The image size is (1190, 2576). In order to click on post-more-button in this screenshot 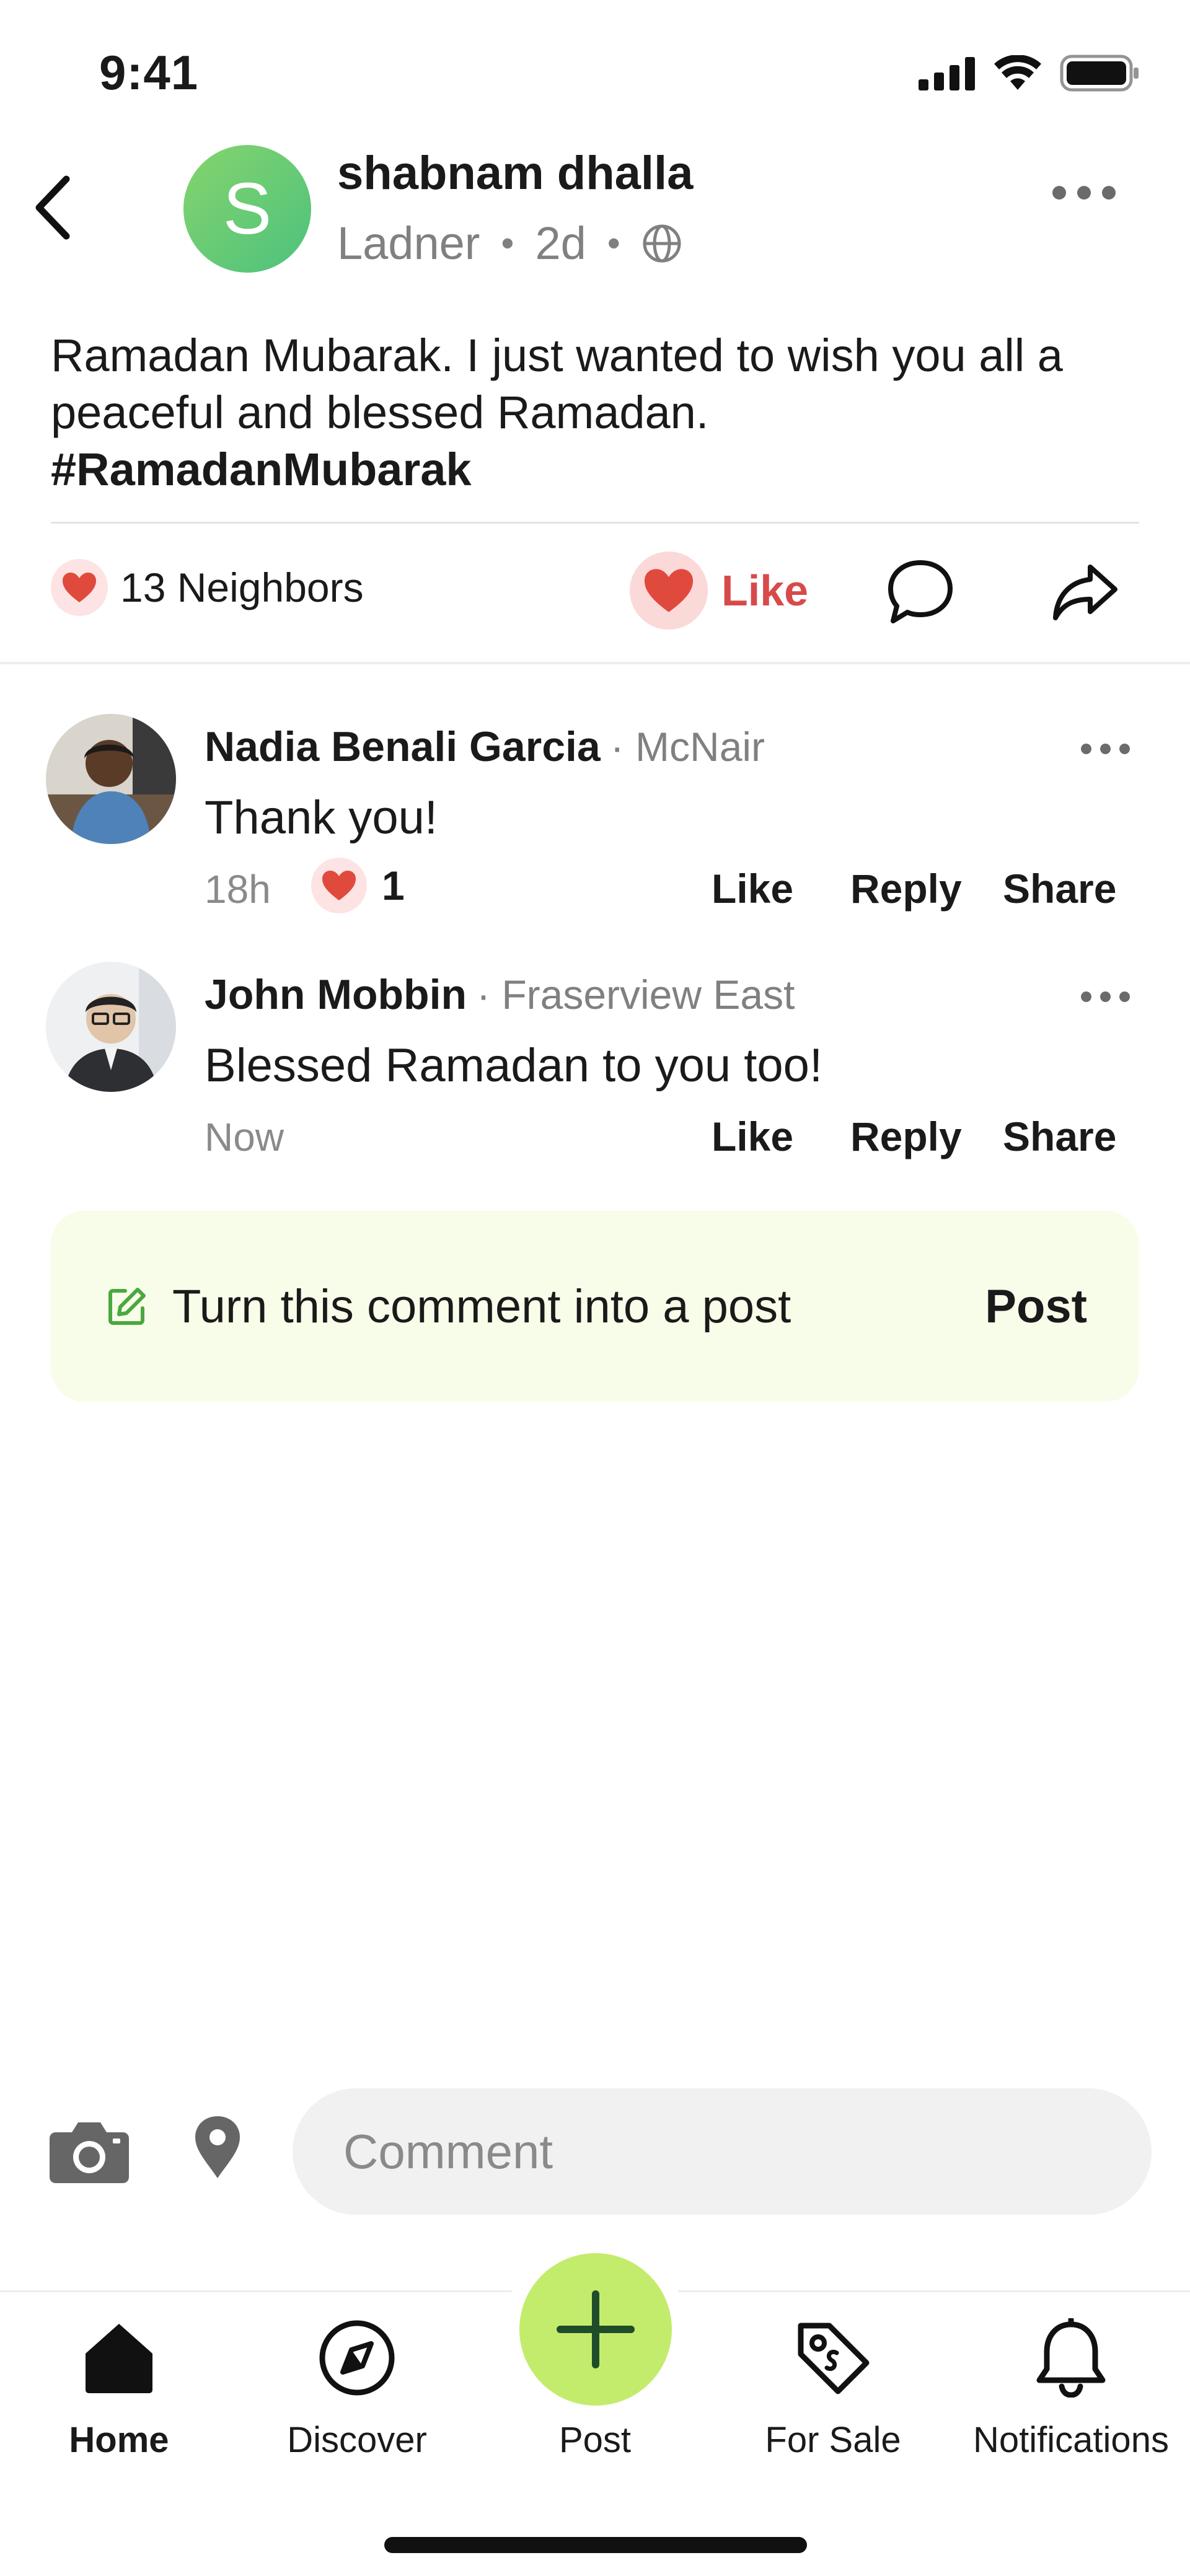, I will do `click(1084, 193)`.